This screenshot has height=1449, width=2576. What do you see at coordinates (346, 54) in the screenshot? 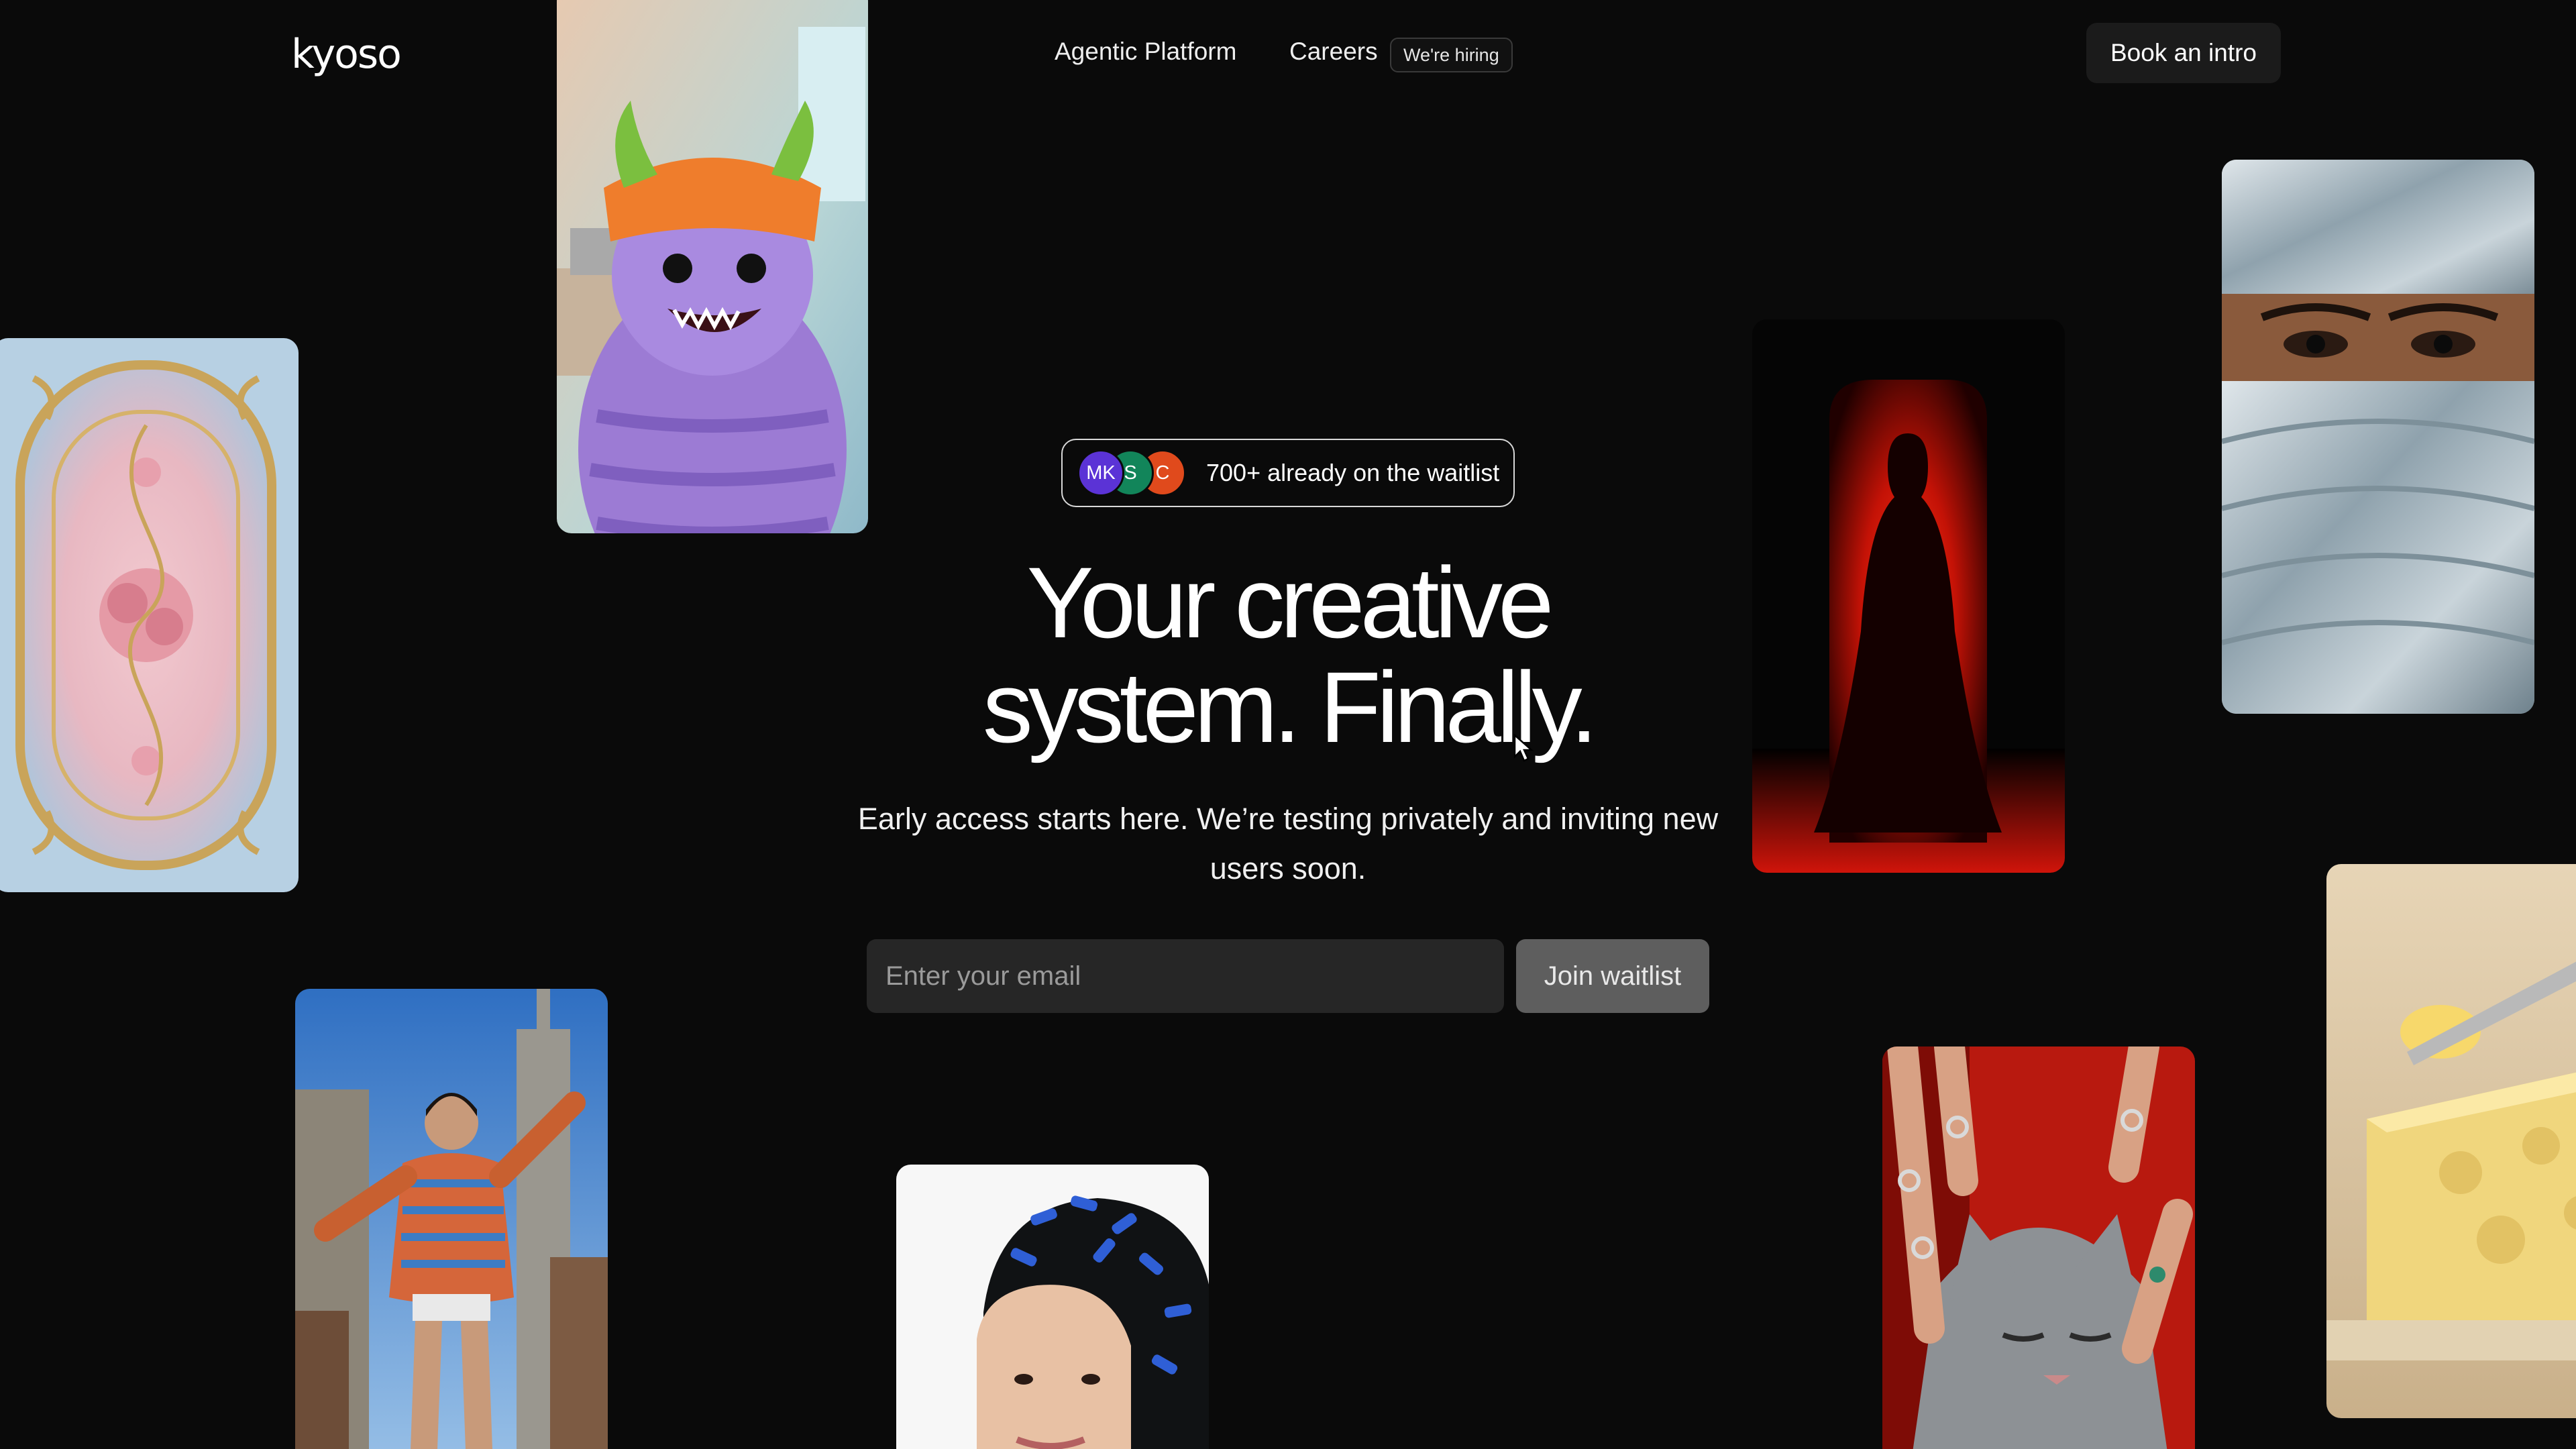
I see `kyoso-logo: kyoso` at bounding box center [346, 54].